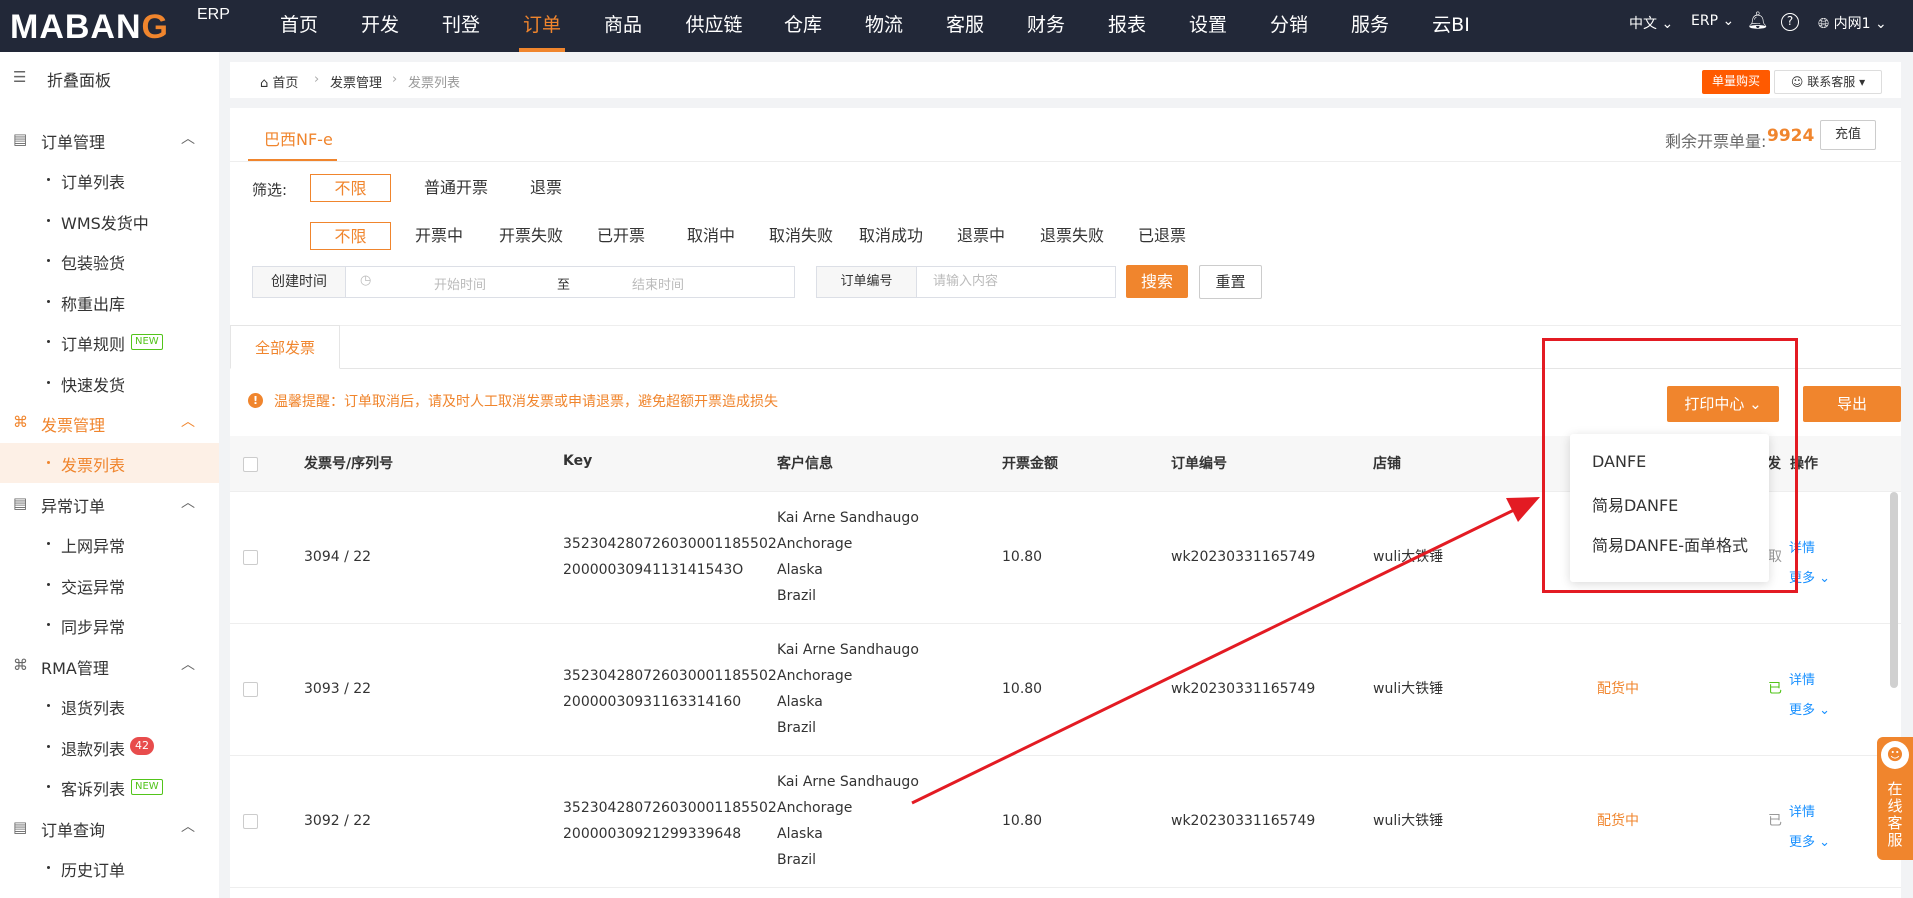 Image resolution: width=1913 pixels, height=898 pixels. What do you see at coordinates (1225, 651) in the screenshot?
I see `annotation-arrow` at bounding box center [1225, 651].